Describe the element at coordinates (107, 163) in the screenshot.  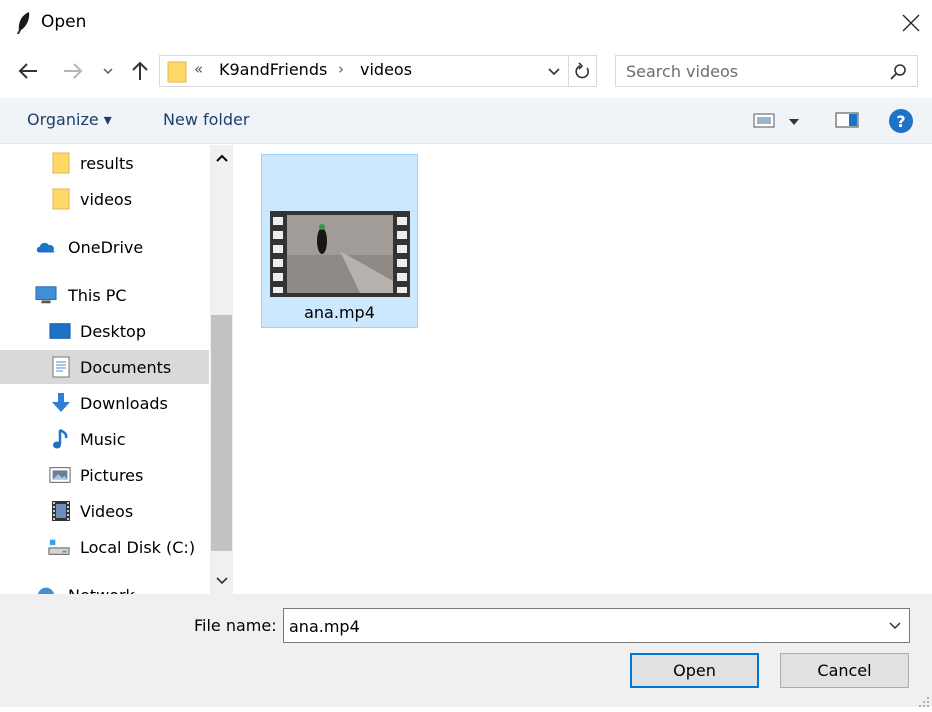
I see `sidebar-item-label: results` at that location.